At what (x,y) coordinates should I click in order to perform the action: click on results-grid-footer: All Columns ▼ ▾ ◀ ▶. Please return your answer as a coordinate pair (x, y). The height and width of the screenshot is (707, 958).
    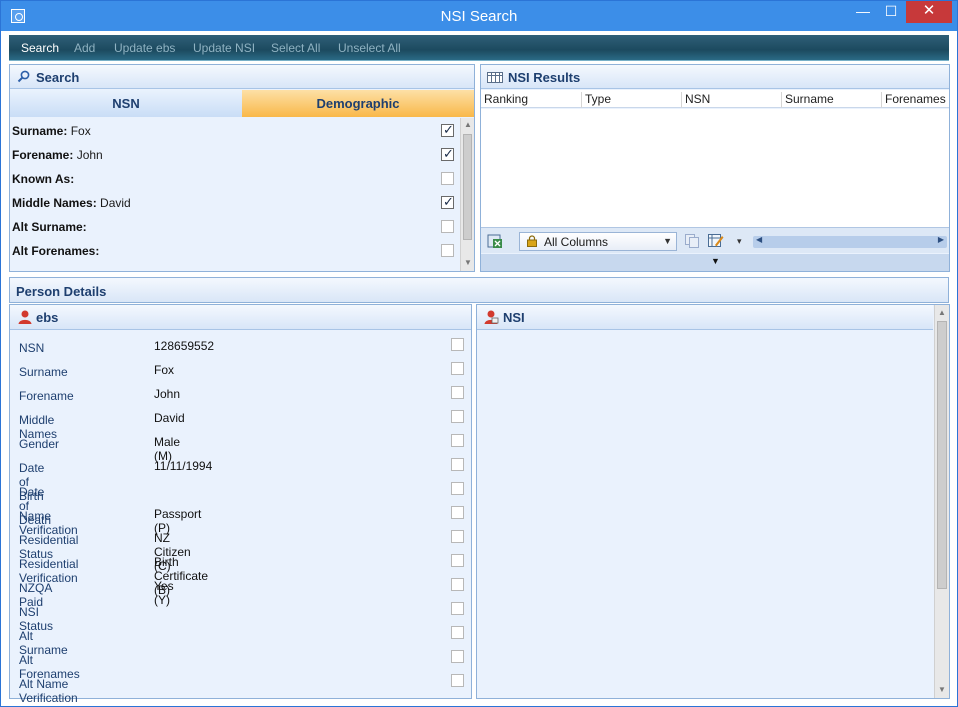
    Looking at the image, I should click on (715, 240).